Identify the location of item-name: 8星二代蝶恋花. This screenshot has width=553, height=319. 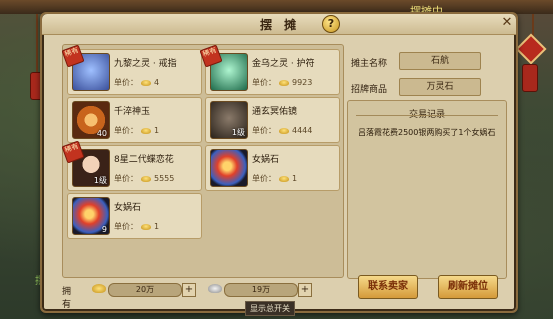
(144, 160).